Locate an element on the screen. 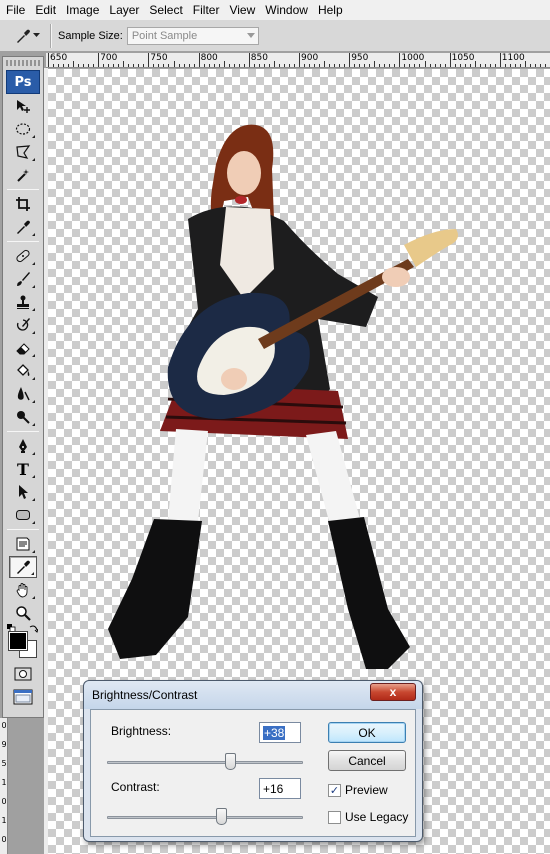  menu-window: Window is located at coordinates (286, 10).